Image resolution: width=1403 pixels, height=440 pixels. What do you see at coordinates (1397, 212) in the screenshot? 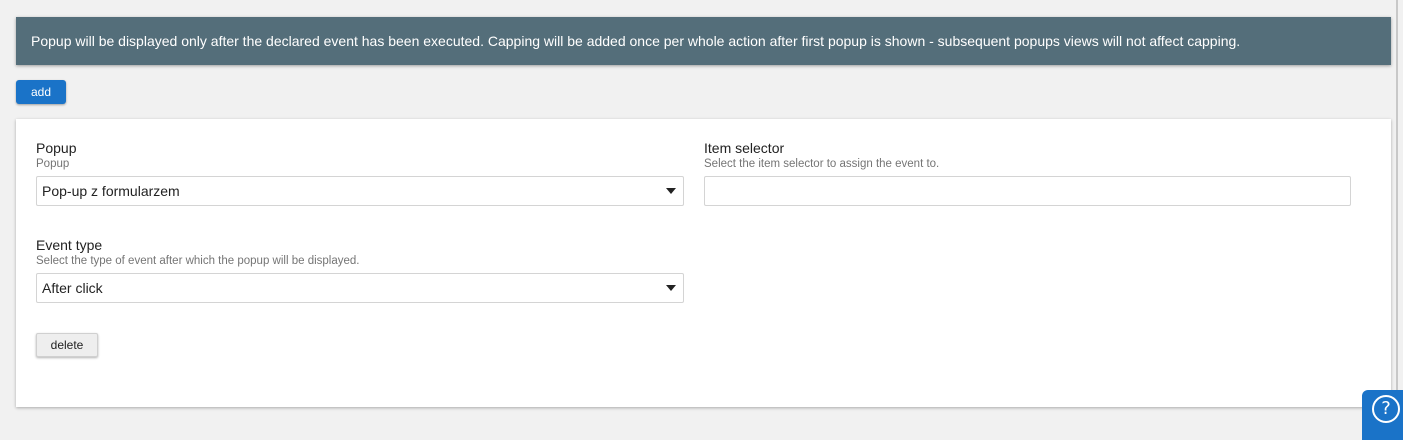
I see `scrollbar` at bounding box center [1397, 212].